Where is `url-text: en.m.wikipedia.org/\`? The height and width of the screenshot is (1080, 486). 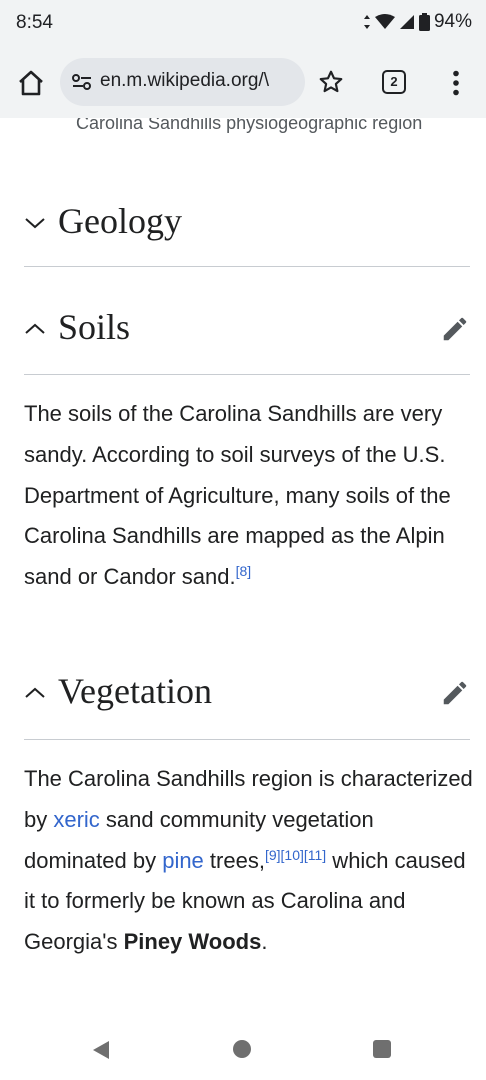
url-text: en.m.wikipedia.org/\ is located at coordinates (184, 80).